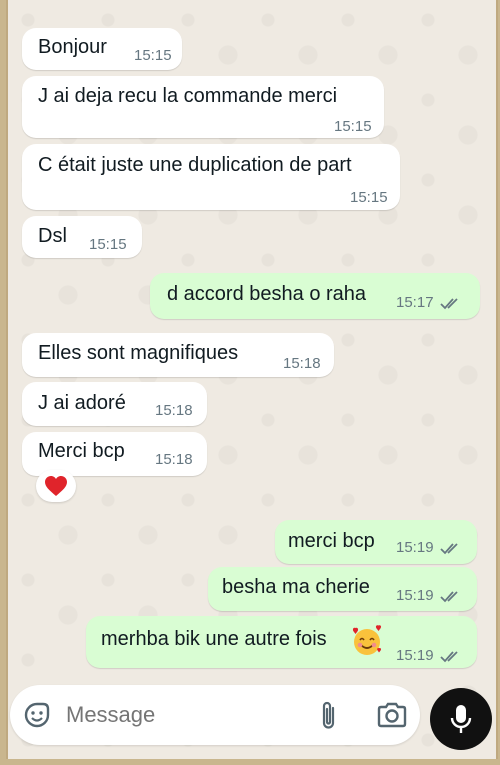 The image size is (500, 765). Describe the element at coordinates (37, 715) in the screenshot. I see `sticker-icon` at that location.